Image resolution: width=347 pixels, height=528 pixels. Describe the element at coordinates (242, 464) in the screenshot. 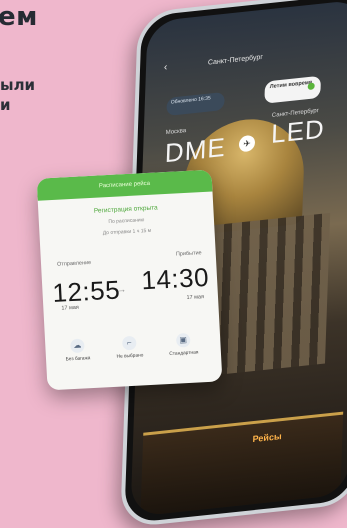

I see `bus-image` at that location.